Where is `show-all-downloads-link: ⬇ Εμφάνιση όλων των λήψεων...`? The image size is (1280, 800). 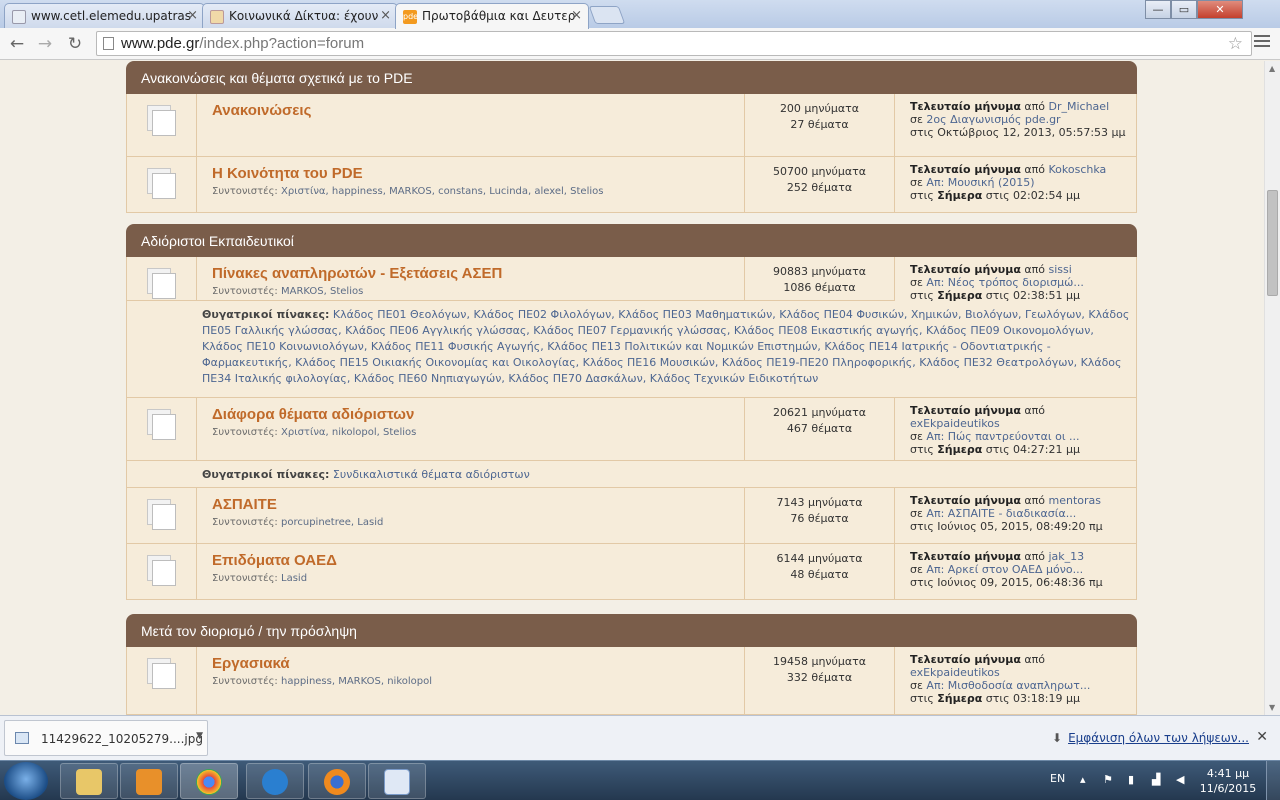
show-all-downloads-link: ⬇ Εμφάνιση όλων των λήψεων... is located at coordinates (1150, 738).